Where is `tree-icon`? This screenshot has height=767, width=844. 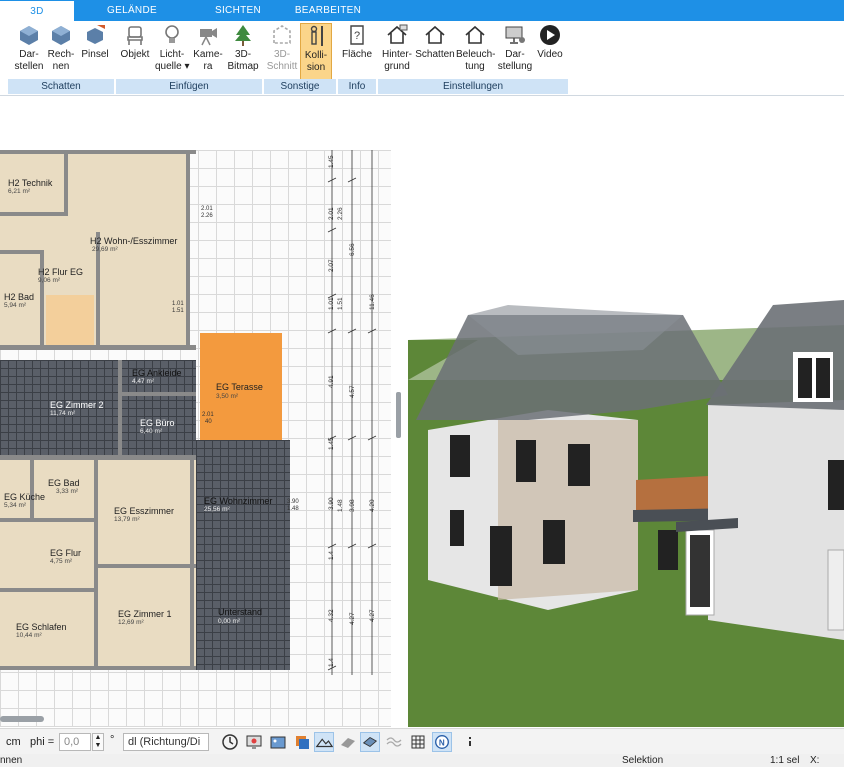 tree-icon is located at coordinates (243, 35).